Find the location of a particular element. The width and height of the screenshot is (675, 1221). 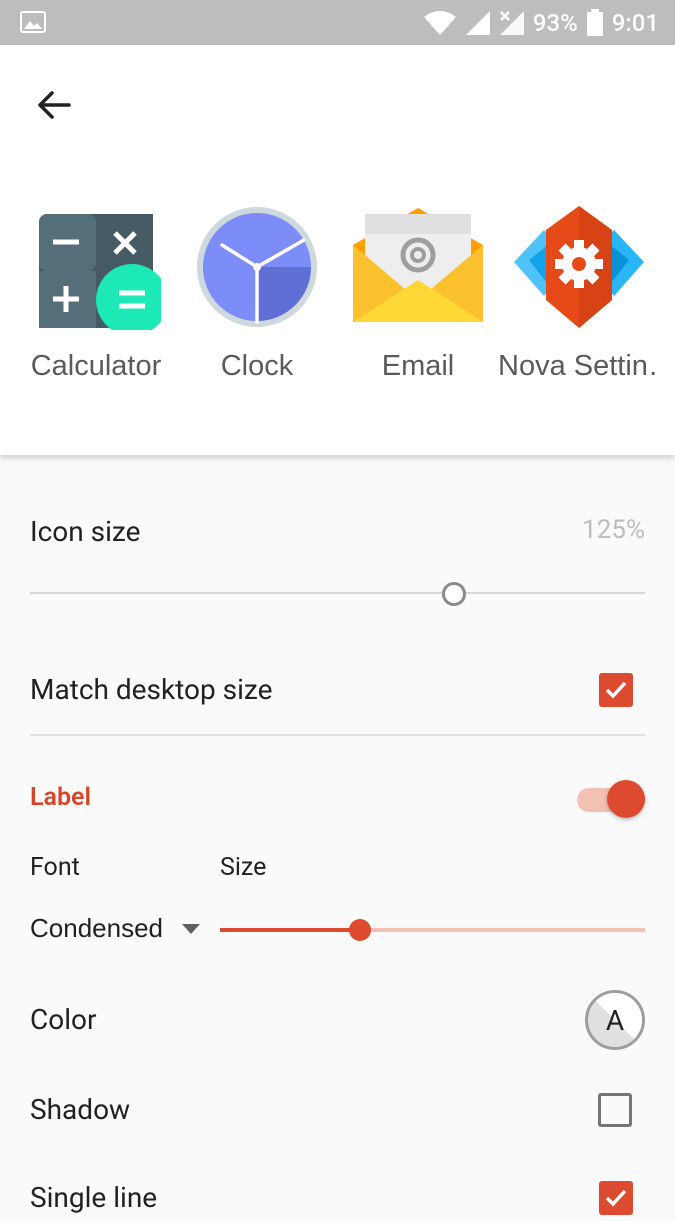

icon-size-slider-thumb is located at coordinates (454, 594).